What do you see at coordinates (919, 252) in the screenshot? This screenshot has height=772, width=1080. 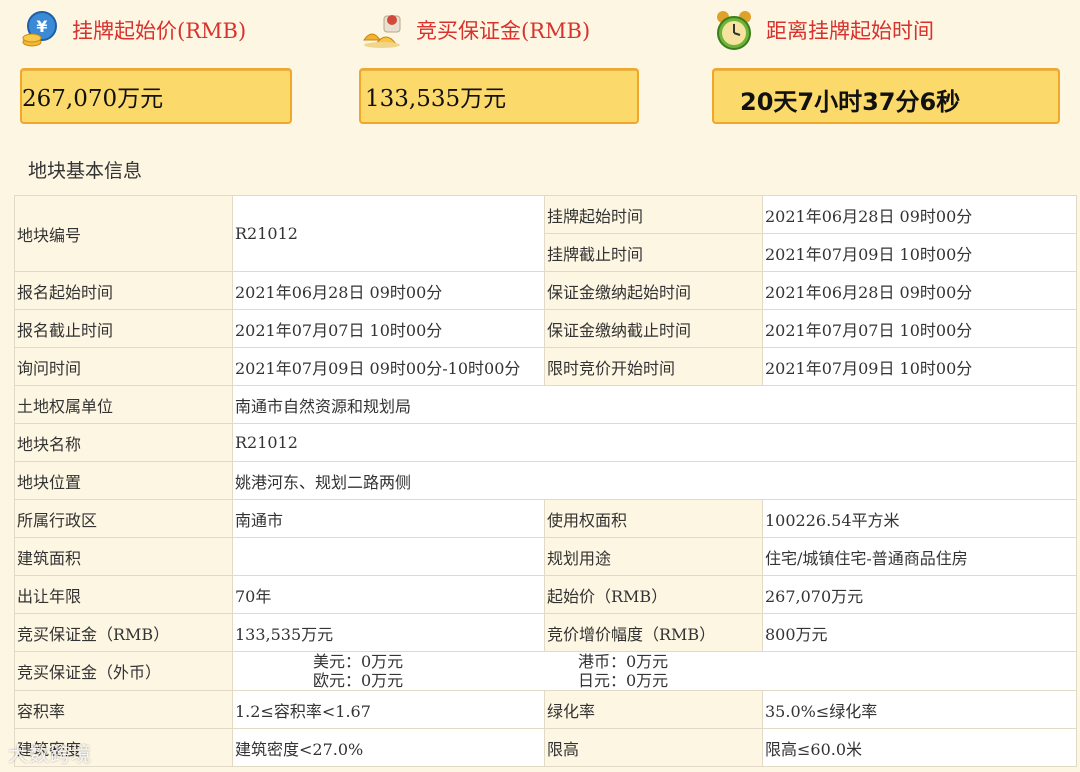 I see `listing-end-value: 2021年07月09日 10时00分` at bounding box center [919, 252].